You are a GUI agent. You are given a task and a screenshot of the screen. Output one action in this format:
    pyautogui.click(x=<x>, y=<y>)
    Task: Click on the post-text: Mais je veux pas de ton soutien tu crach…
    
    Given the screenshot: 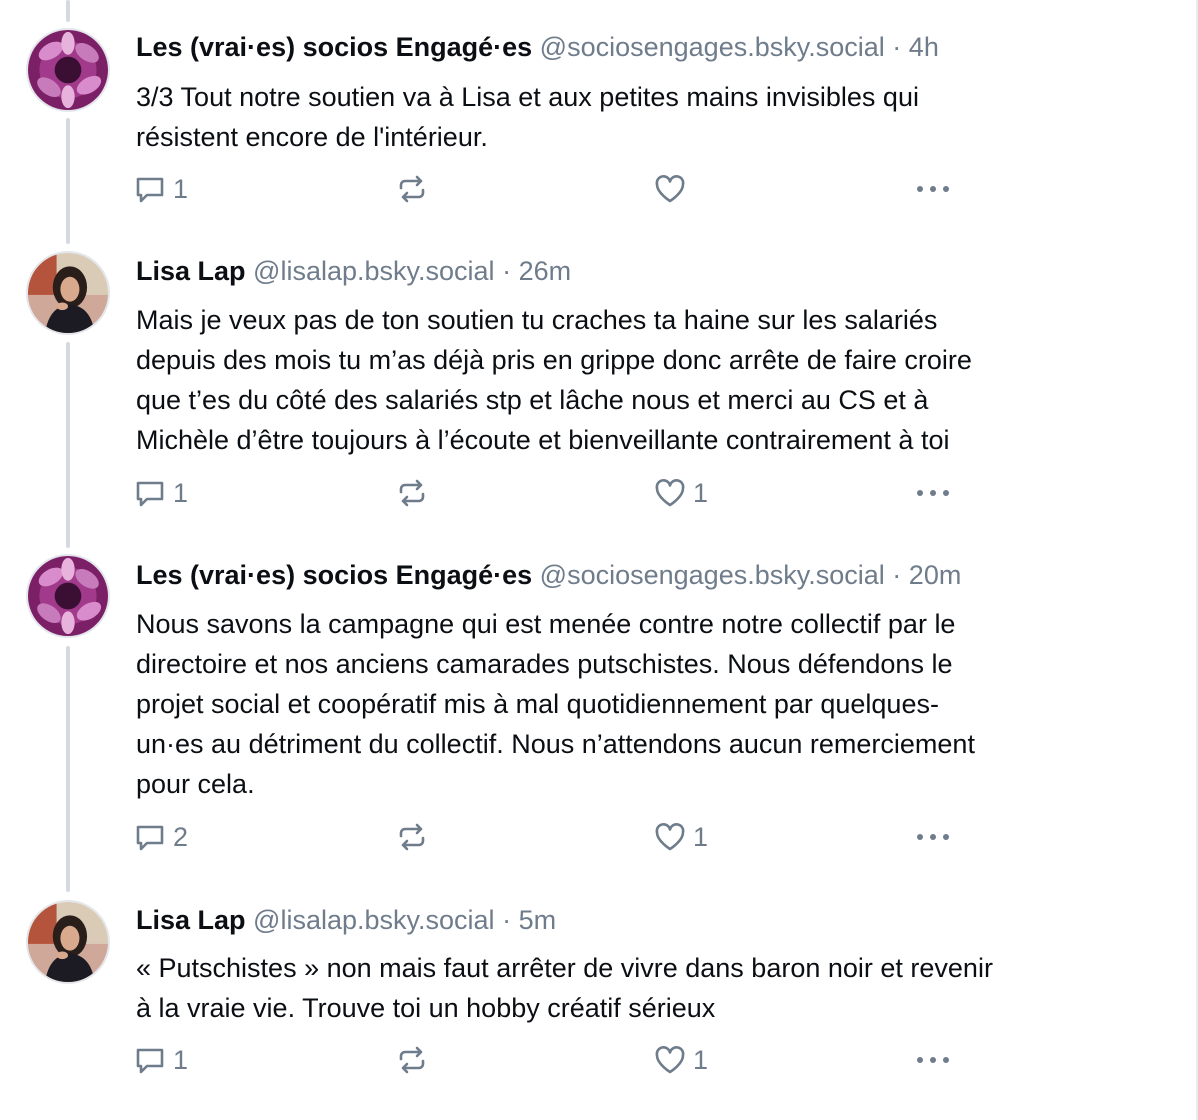 What is the action you would take?
    pyautogui.click(x=651, y=380)
    